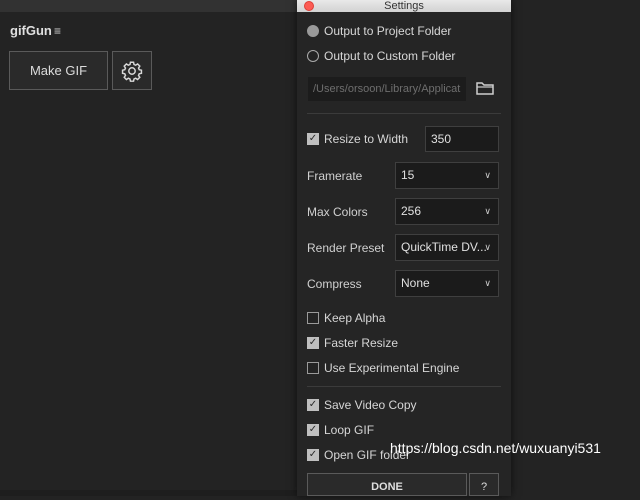  I want to click on render-preset-label: Render Preset, so click(346, 248).